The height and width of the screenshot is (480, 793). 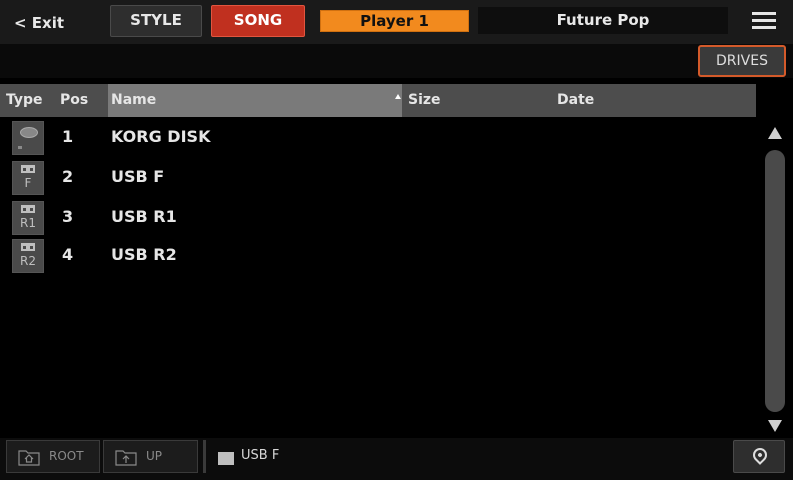 I want to click on up-label: UP, so click(x=154, y=456).